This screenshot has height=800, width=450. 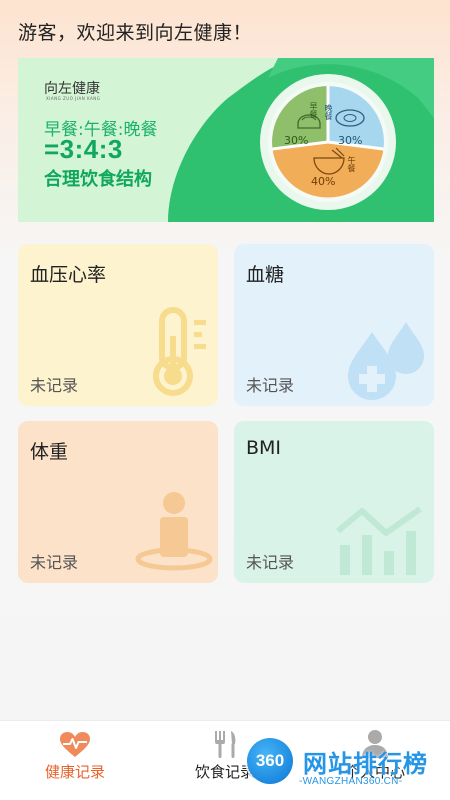 What do you see at coordinates (313, 110) in the screenshot?
I see `pie-label-breakfast-meal: 早餐` at bounding box center [313, 110].